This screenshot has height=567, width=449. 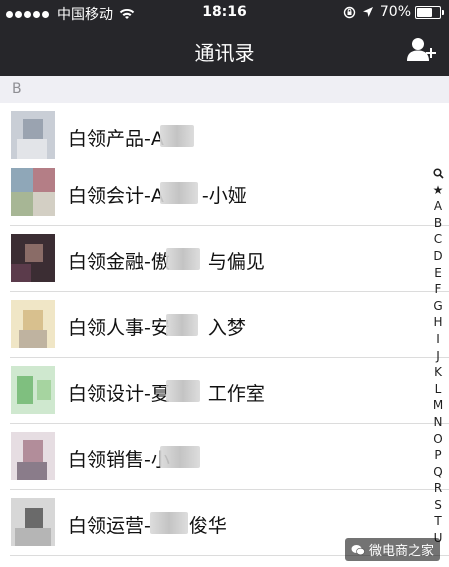 What do you see at coordinates (438, 521) in the screenshot?
I see `index-letter-t: T` at bounding box center [438, 521].